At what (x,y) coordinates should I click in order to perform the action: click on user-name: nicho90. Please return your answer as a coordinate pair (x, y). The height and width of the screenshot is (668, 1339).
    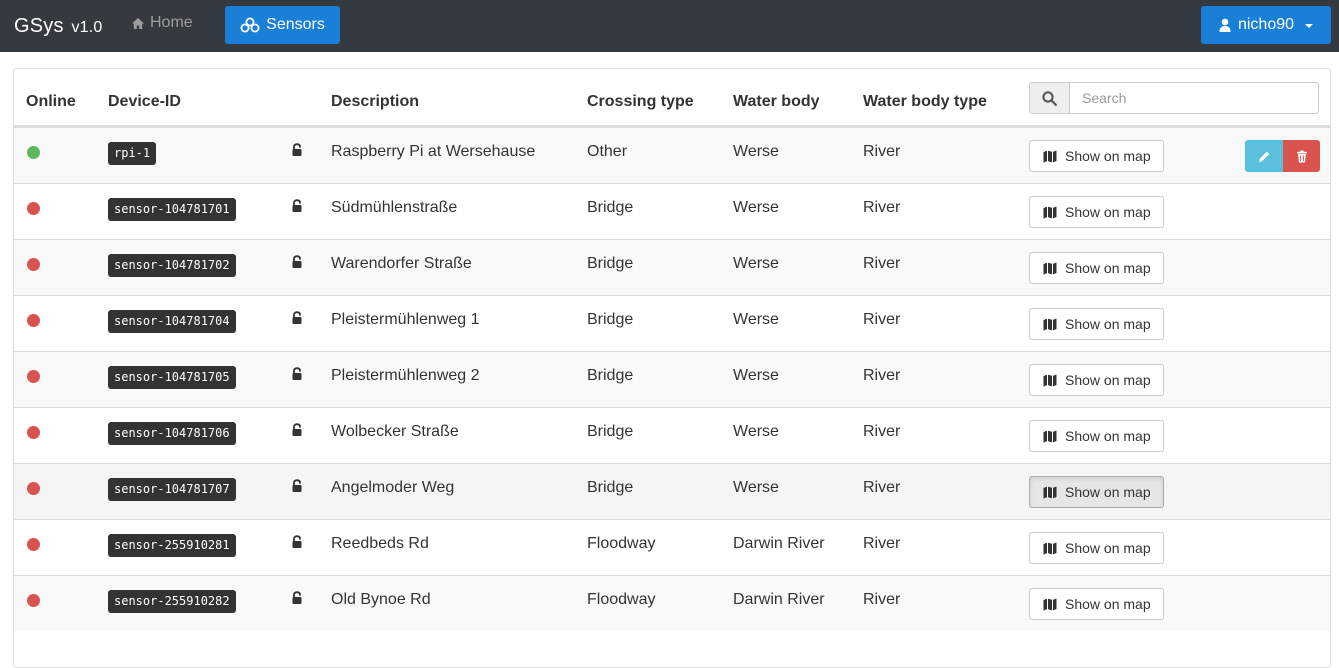
    Looking at the image, I should click on (1266, 24).